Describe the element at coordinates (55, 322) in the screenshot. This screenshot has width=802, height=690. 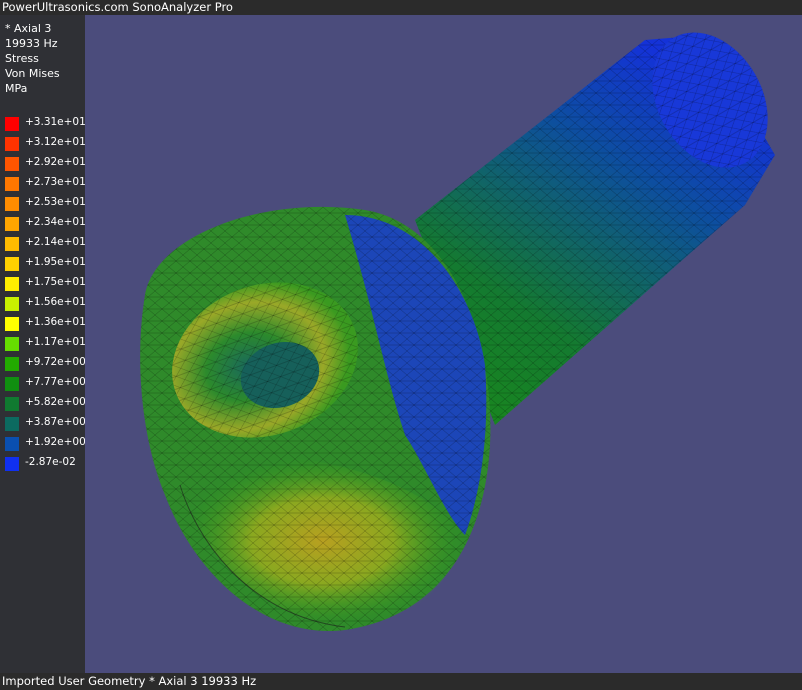
I see `legend-label: +1.36e+01` at that location.